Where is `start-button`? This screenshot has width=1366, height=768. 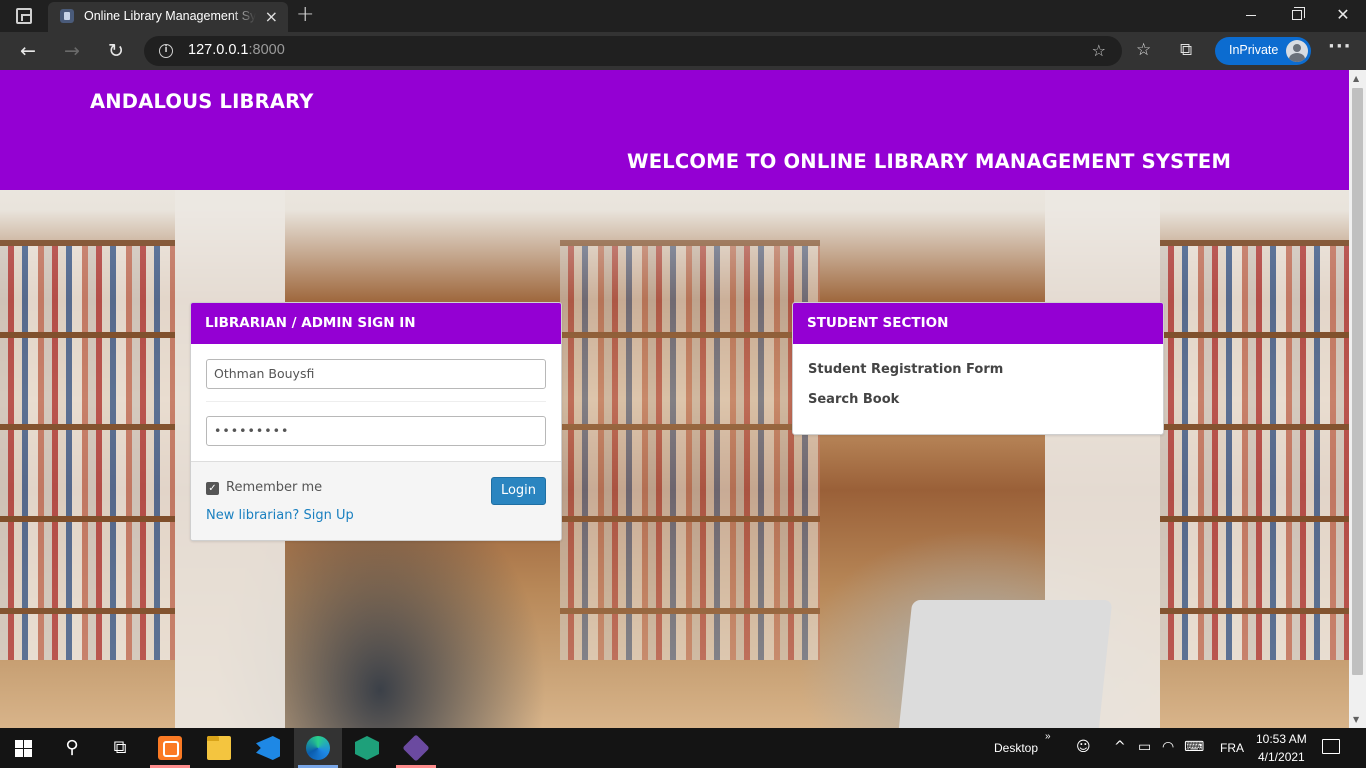 start-button is located at coordinates (23, 748).